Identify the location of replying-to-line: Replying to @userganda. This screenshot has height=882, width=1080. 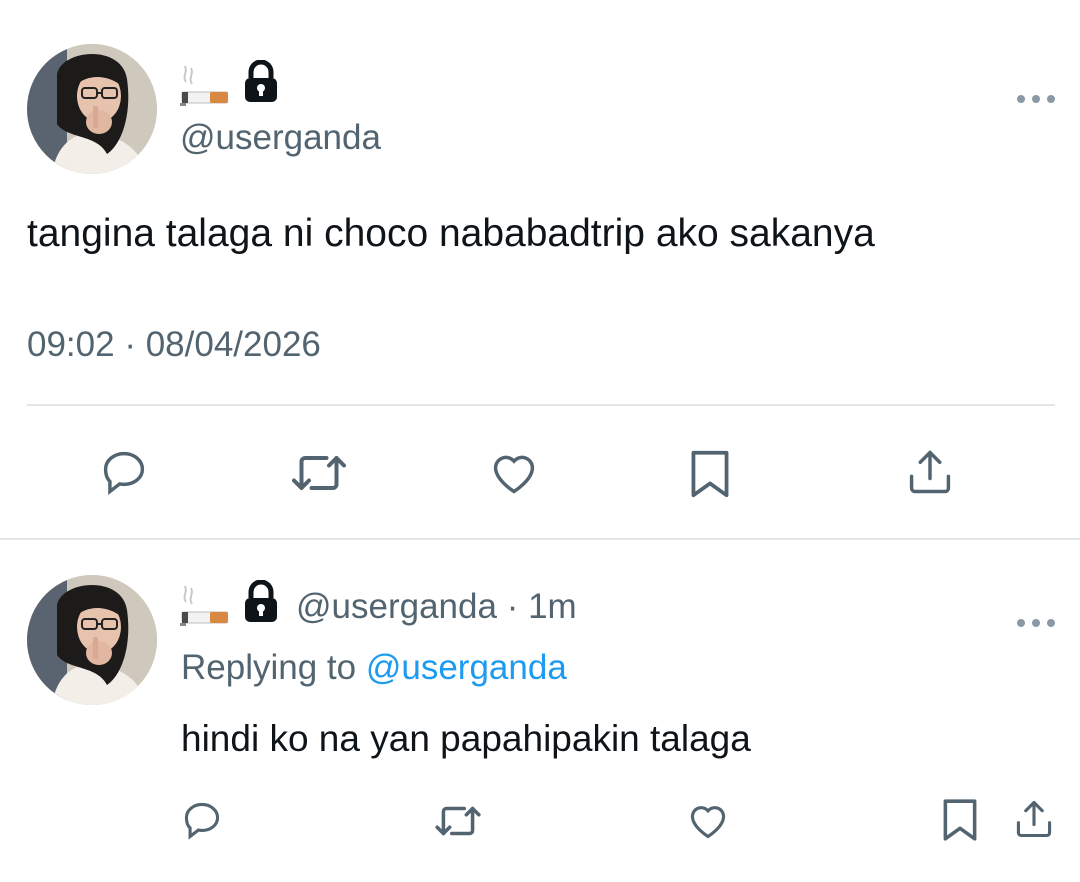
(374, 668).